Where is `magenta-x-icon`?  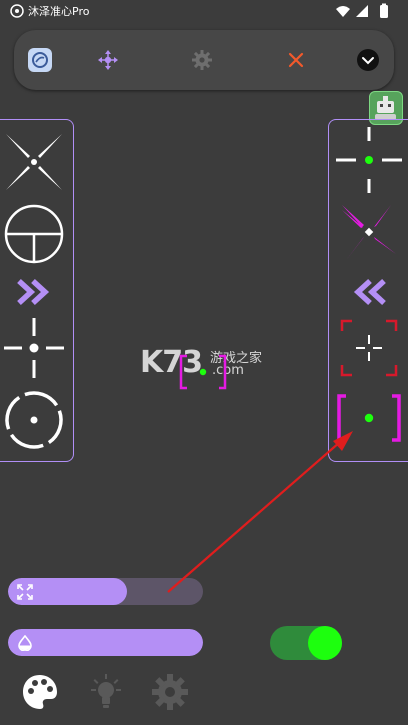
magenta-x-icon is located at coordinates (369, 232).